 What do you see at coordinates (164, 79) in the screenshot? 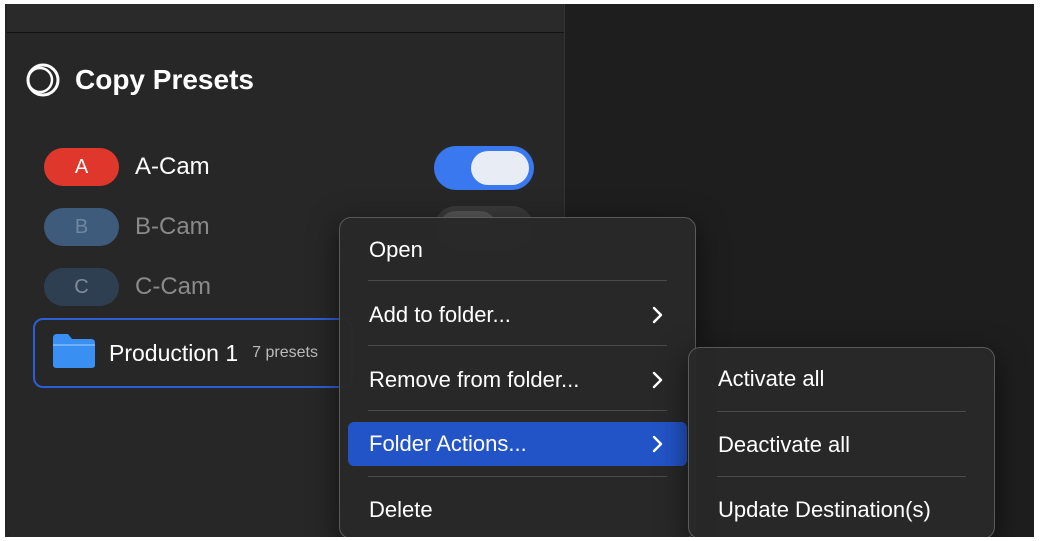
I see `page-title: Copy Presets` at bounding box center [164, 79].